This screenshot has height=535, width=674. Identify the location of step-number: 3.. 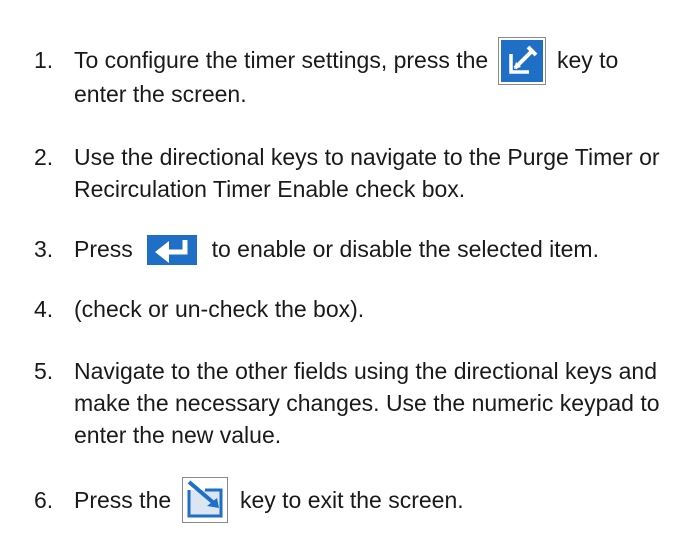
(44, 249).